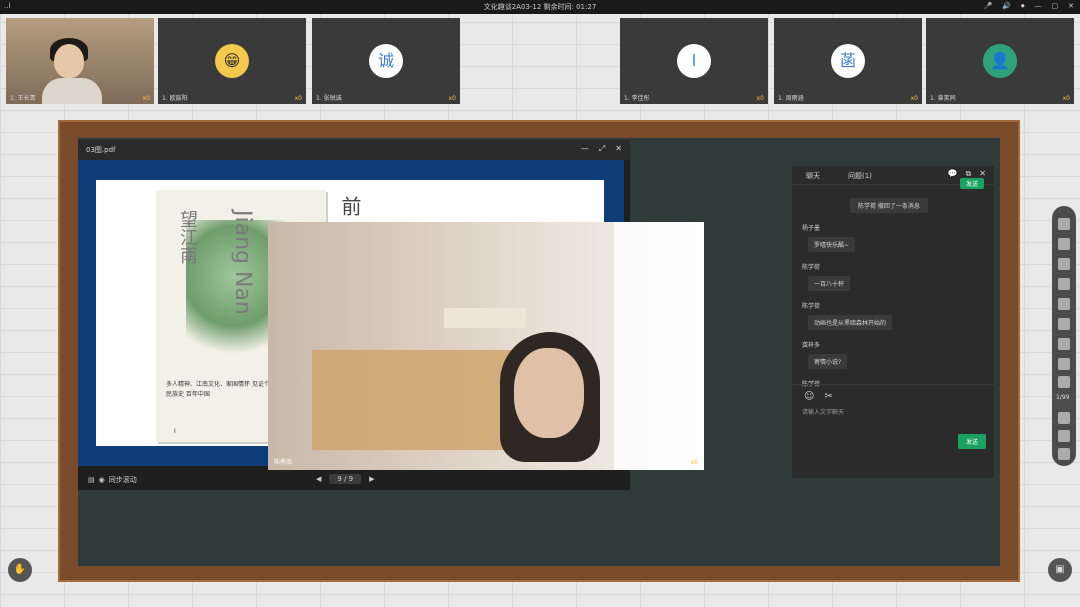 The image size is (1080, 607). I want to click on maximize-icon: ▢, so click(1055, 6).